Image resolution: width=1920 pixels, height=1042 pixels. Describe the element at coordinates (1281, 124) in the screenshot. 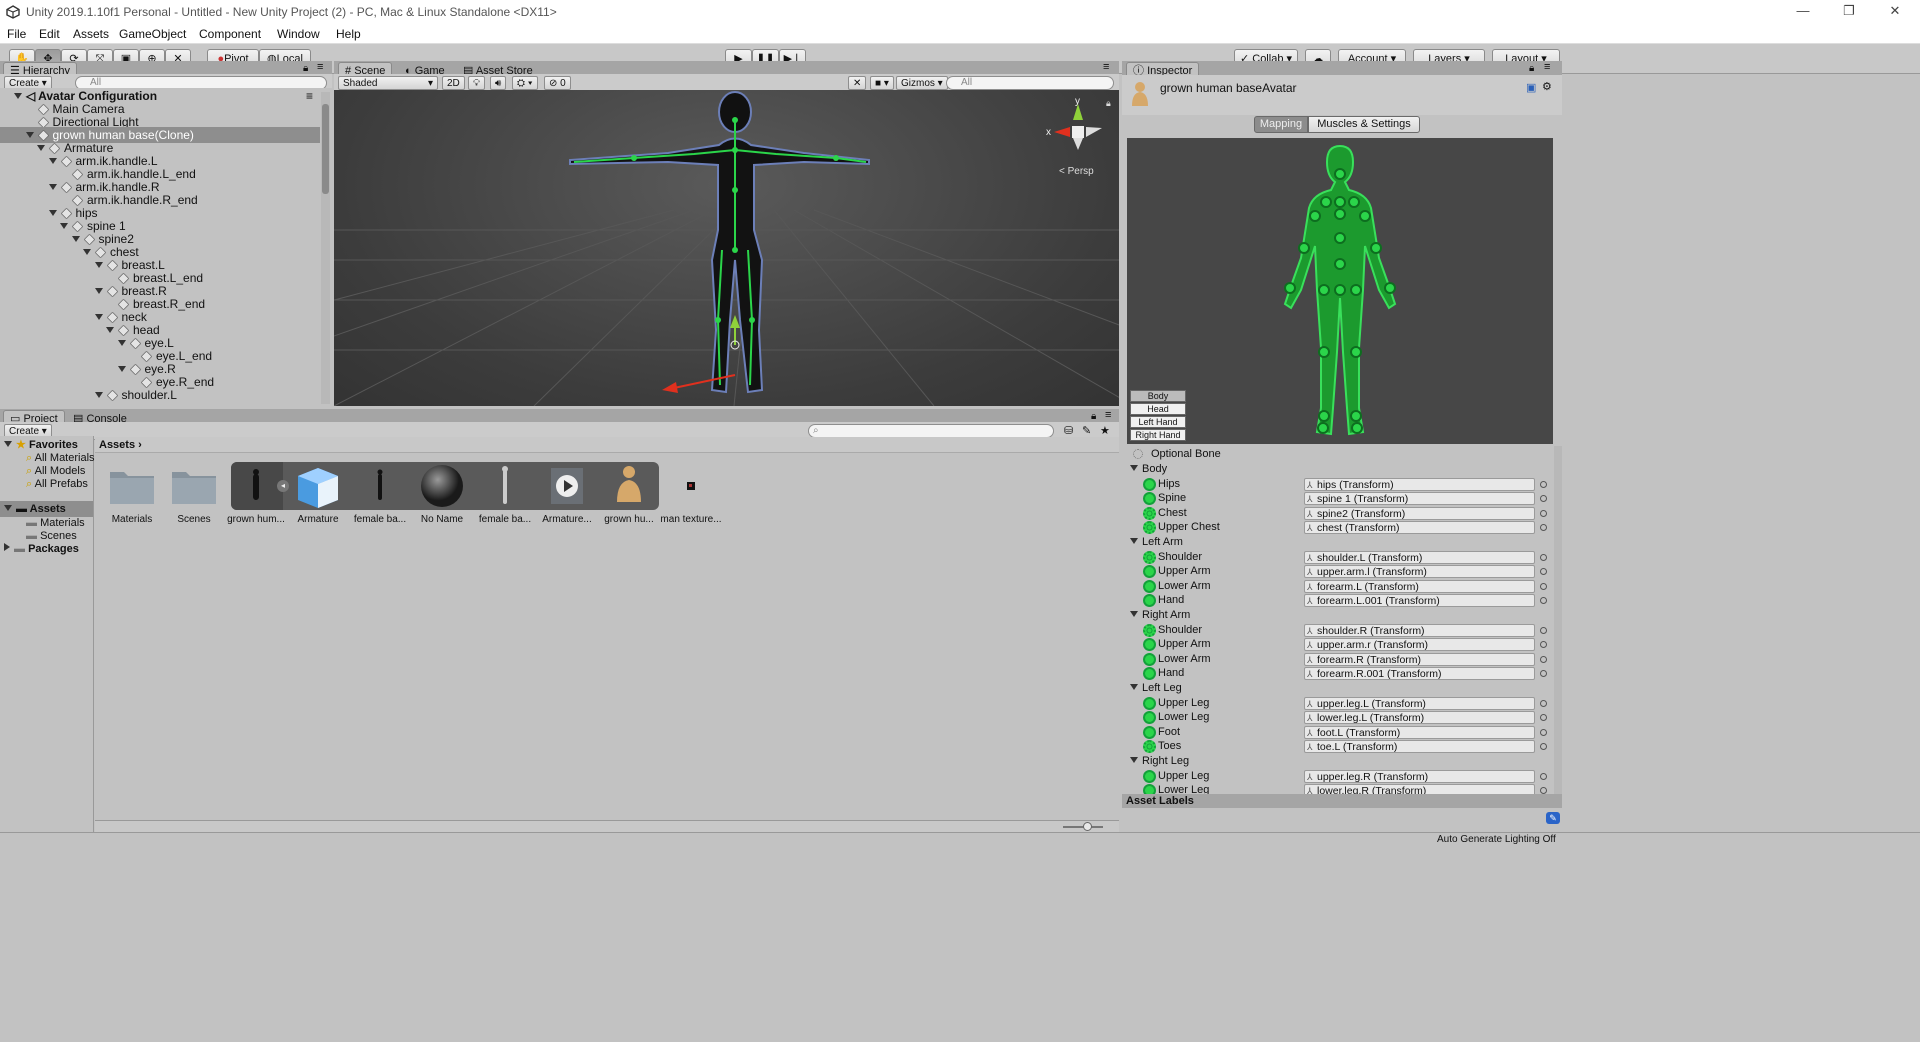

I see `mapping-tab: Mapping` at that location.